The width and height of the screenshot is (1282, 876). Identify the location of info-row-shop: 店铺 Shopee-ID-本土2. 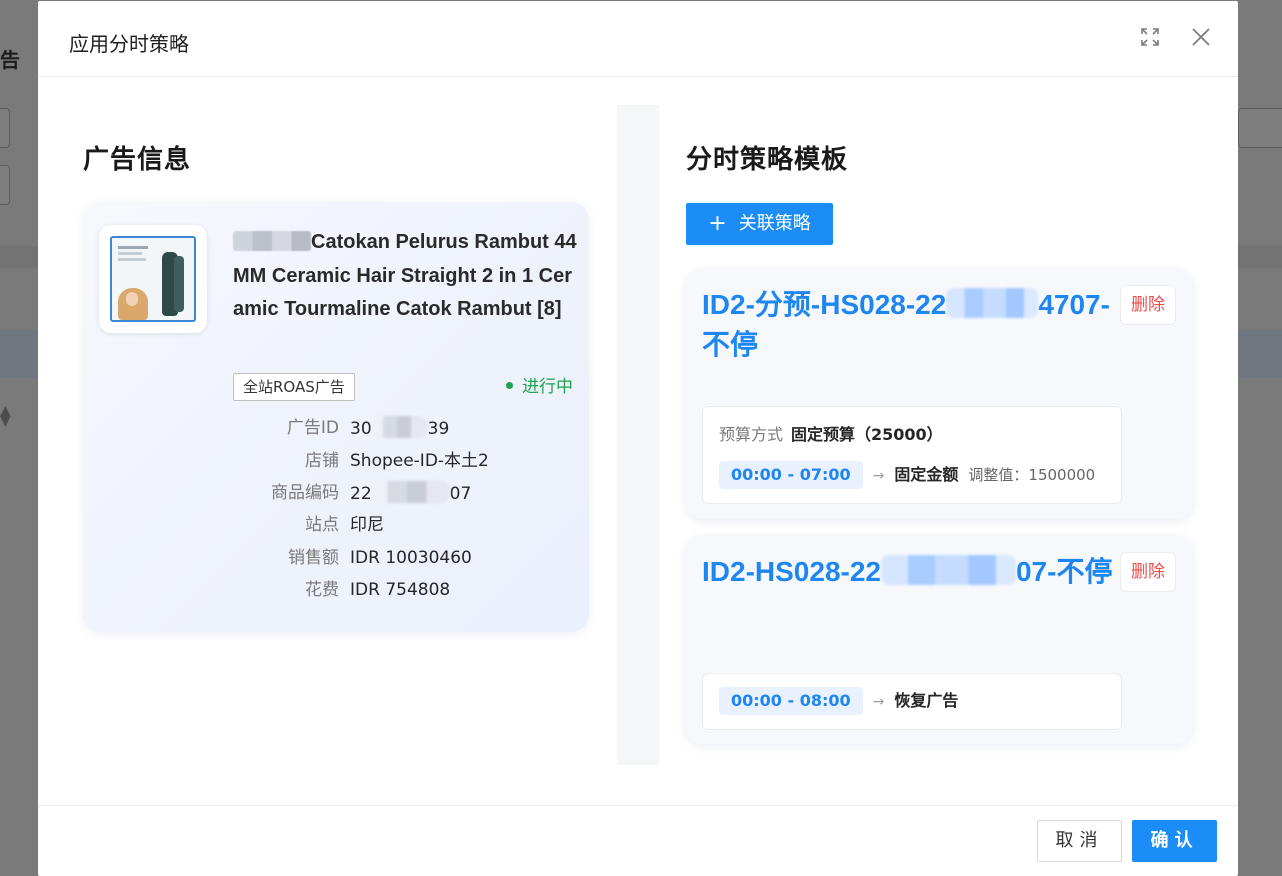
(336, 461).